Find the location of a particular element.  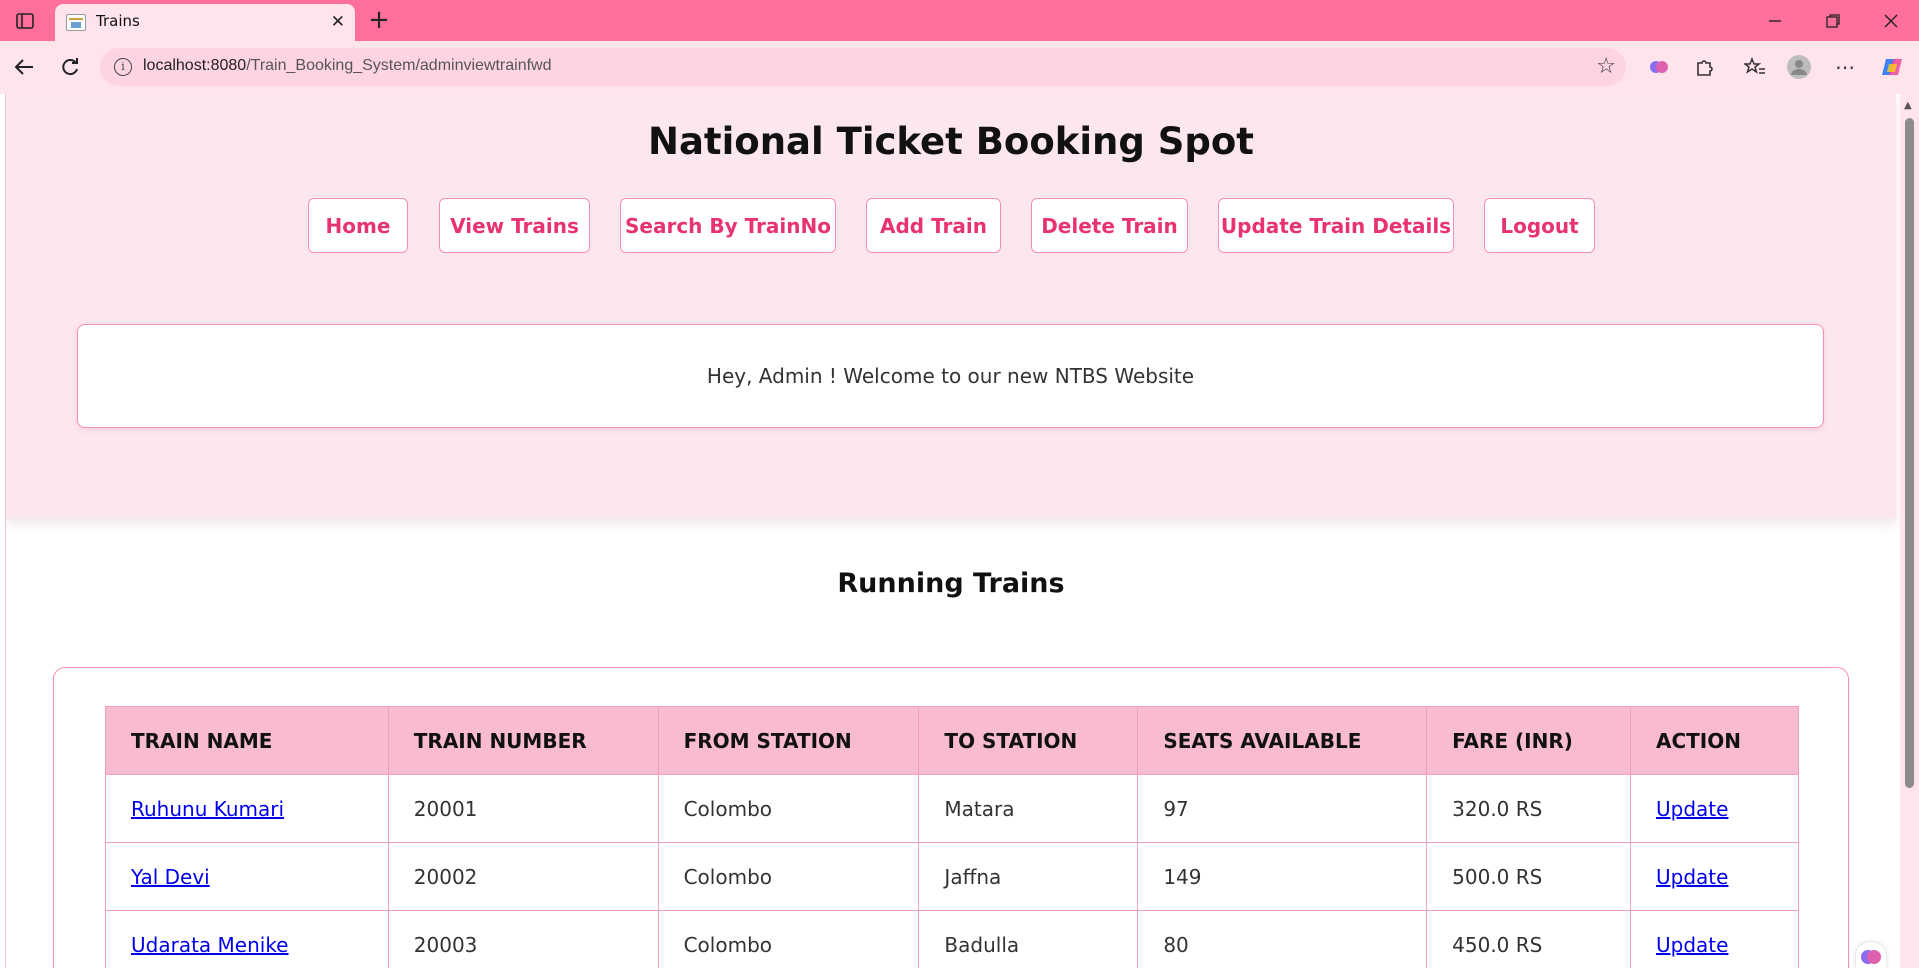

train-number-cell: 20002 is located at coordinates (523, 876).